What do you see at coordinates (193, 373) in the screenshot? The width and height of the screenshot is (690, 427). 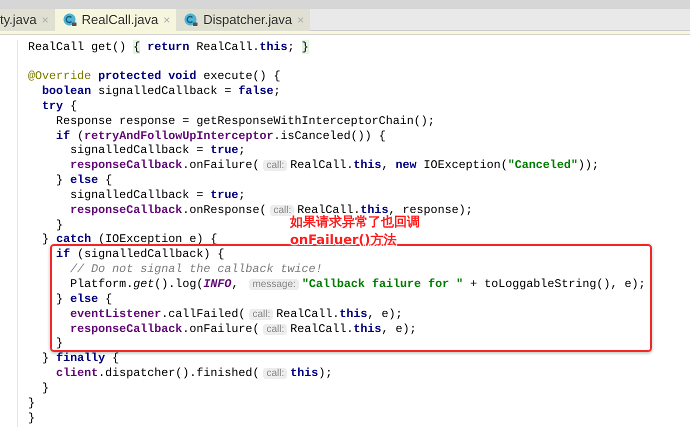 I see `code-line: client.dispatcher().finished( call: this);` at bounding box center [193, 373].